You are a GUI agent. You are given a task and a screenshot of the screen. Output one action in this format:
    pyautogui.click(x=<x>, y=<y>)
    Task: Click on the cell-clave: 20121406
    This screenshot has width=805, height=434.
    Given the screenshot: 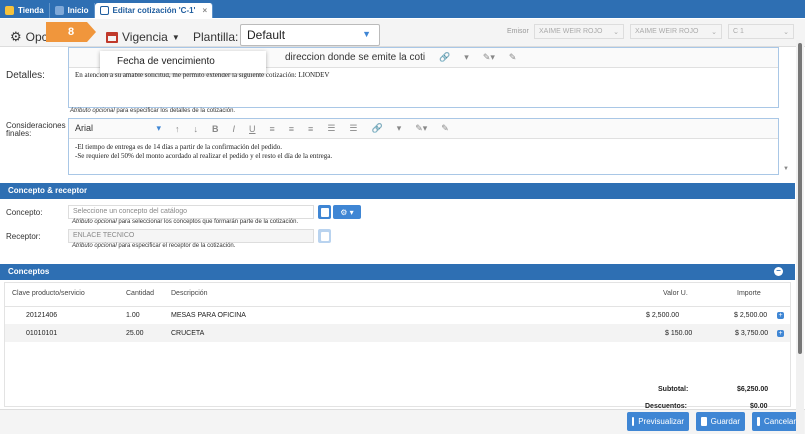 What is the action you would take?
    pyautogui.click(x=42, y=315)
    